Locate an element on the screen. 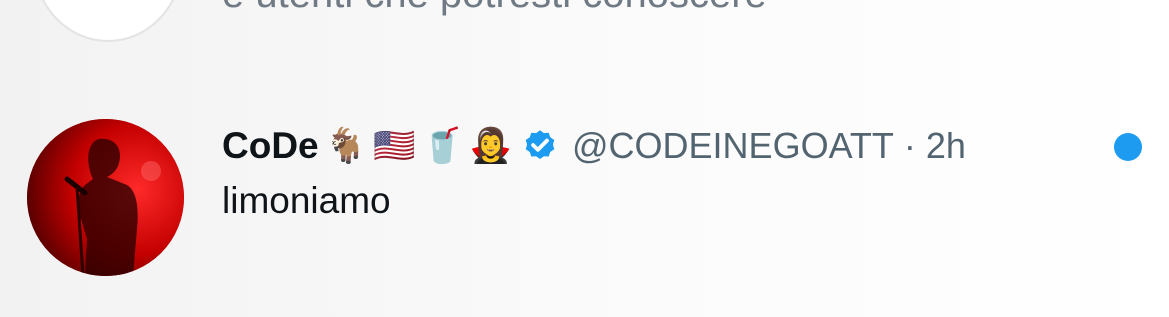  user-handle: @CODEINEGOATT is located at coordinates (733, 146).